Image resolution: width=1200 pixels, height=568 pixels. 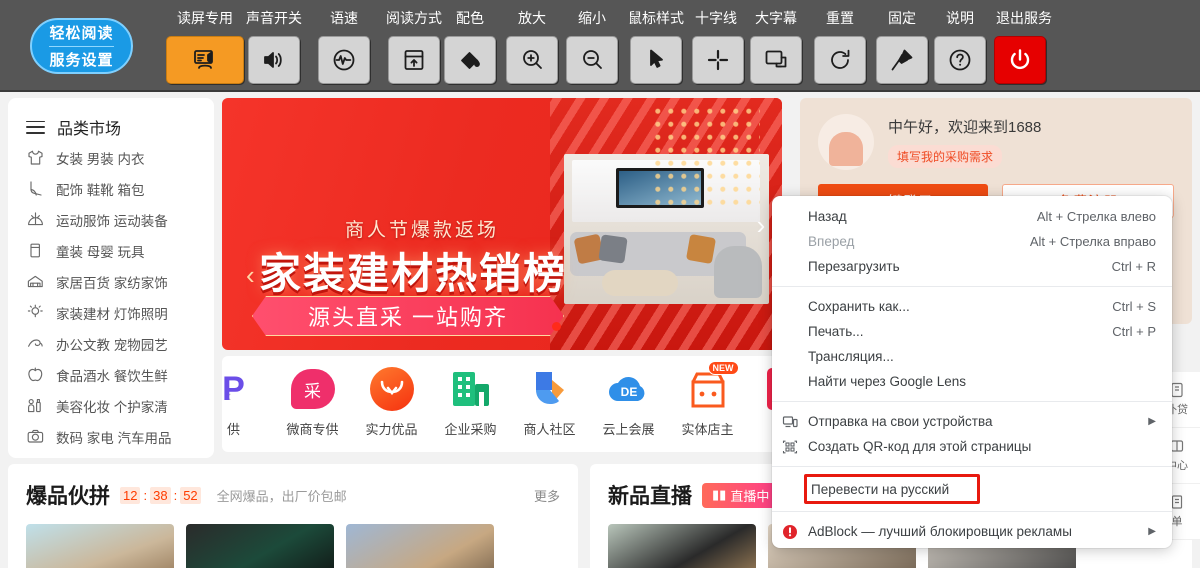 I want to click on greeting-text: 中午好，欢迎来到1688, so click(x=965, y=127).